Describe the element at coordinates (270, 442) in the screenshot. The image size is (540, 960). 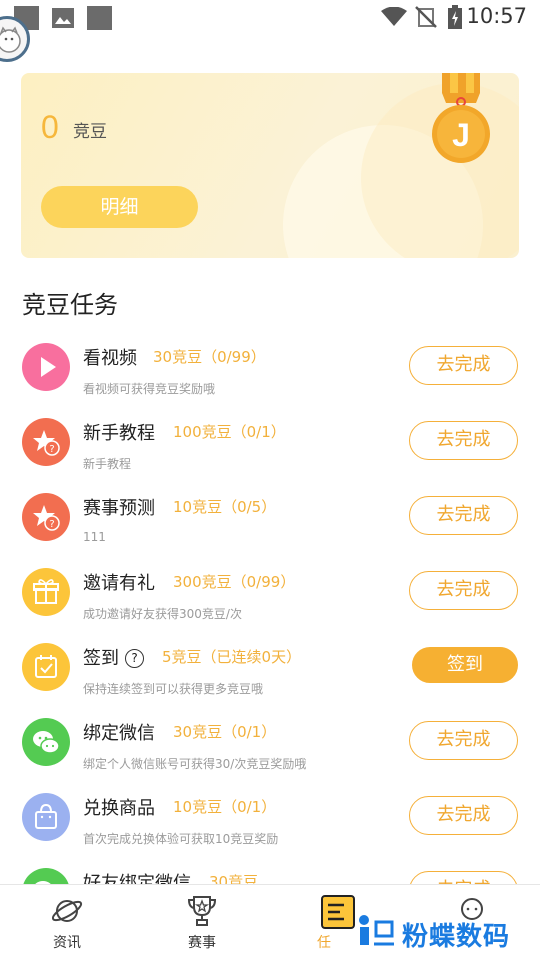
I see `task-item-tutorial: ? 新手教程 100竞豆（0/1） 新手教程 去完成` at that location.